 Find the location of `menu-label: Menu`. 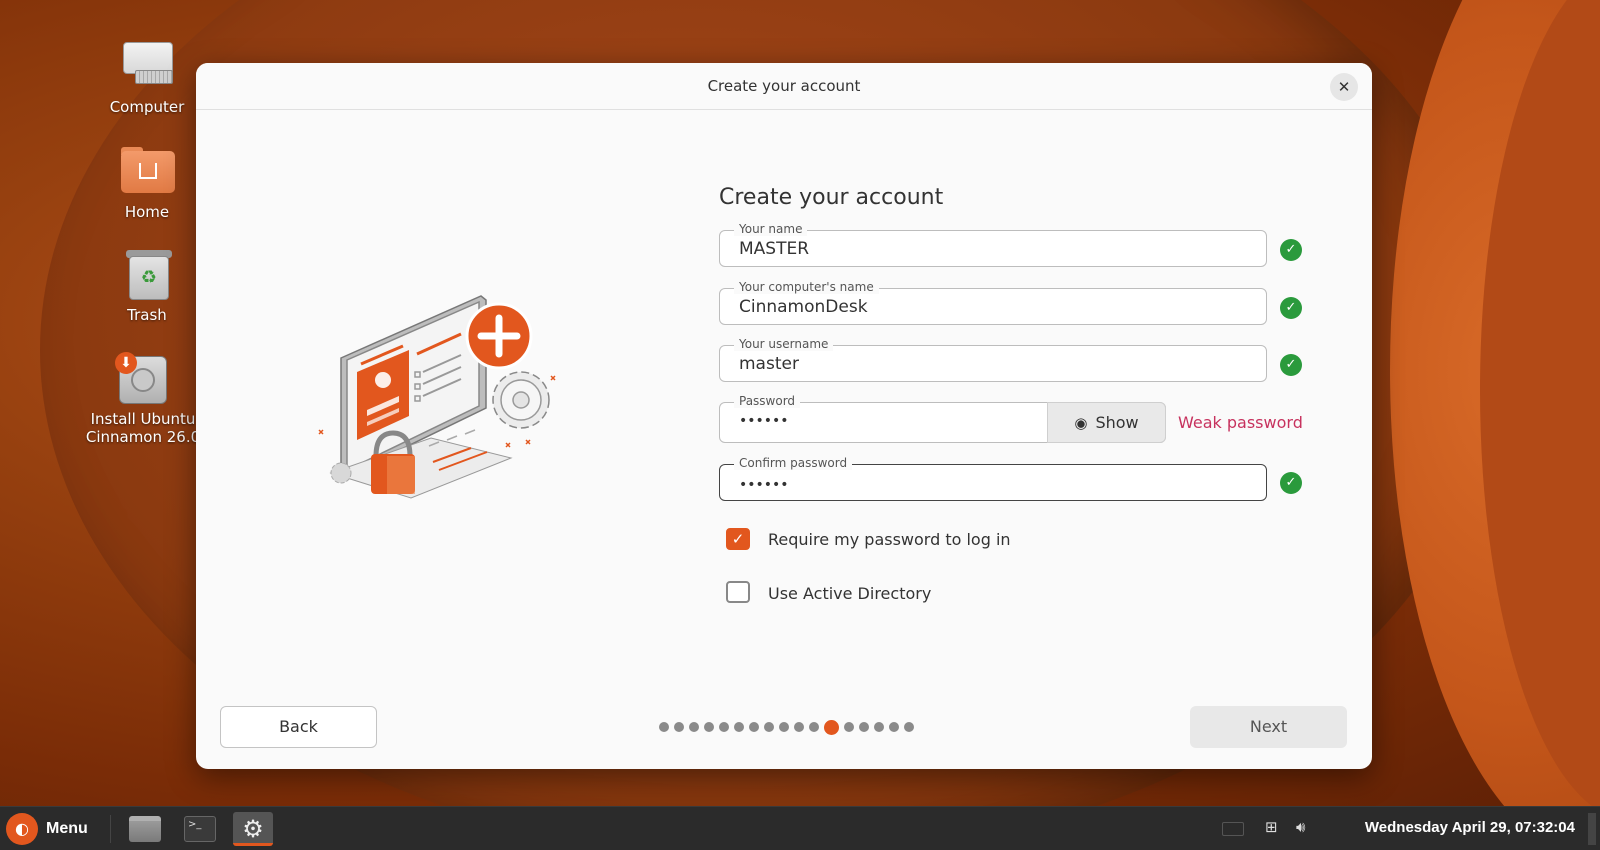

menu-label: Menu is located at coordinates (67, 828).